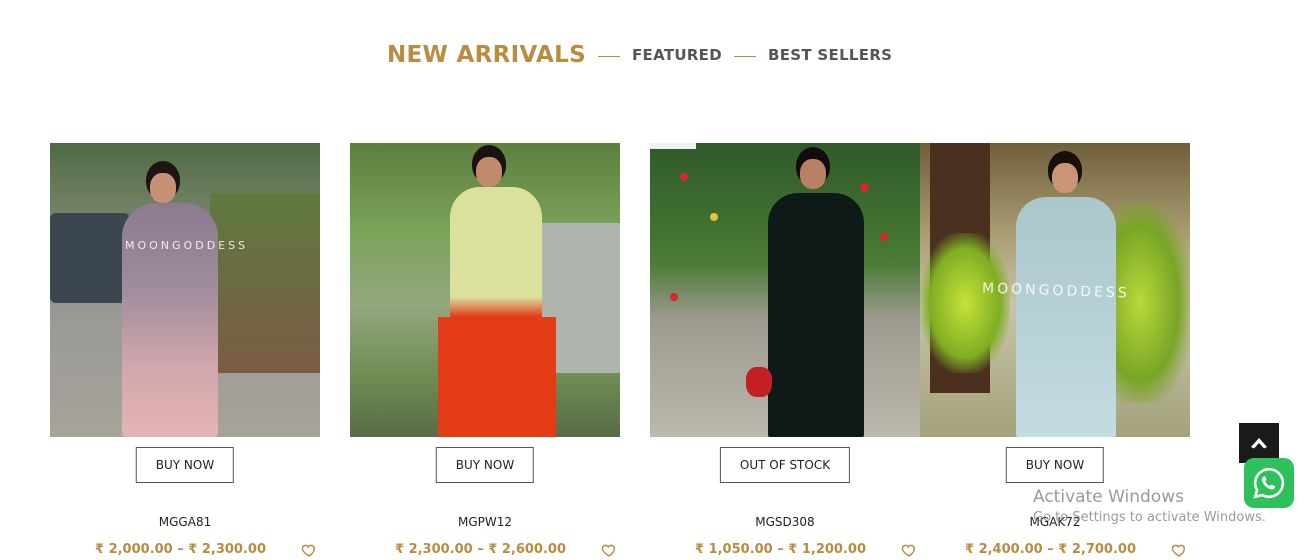 The image size is (1305, 560). I want to click on activation-subtitle: Go to Settings to activate Windows., so click(1149, 517).